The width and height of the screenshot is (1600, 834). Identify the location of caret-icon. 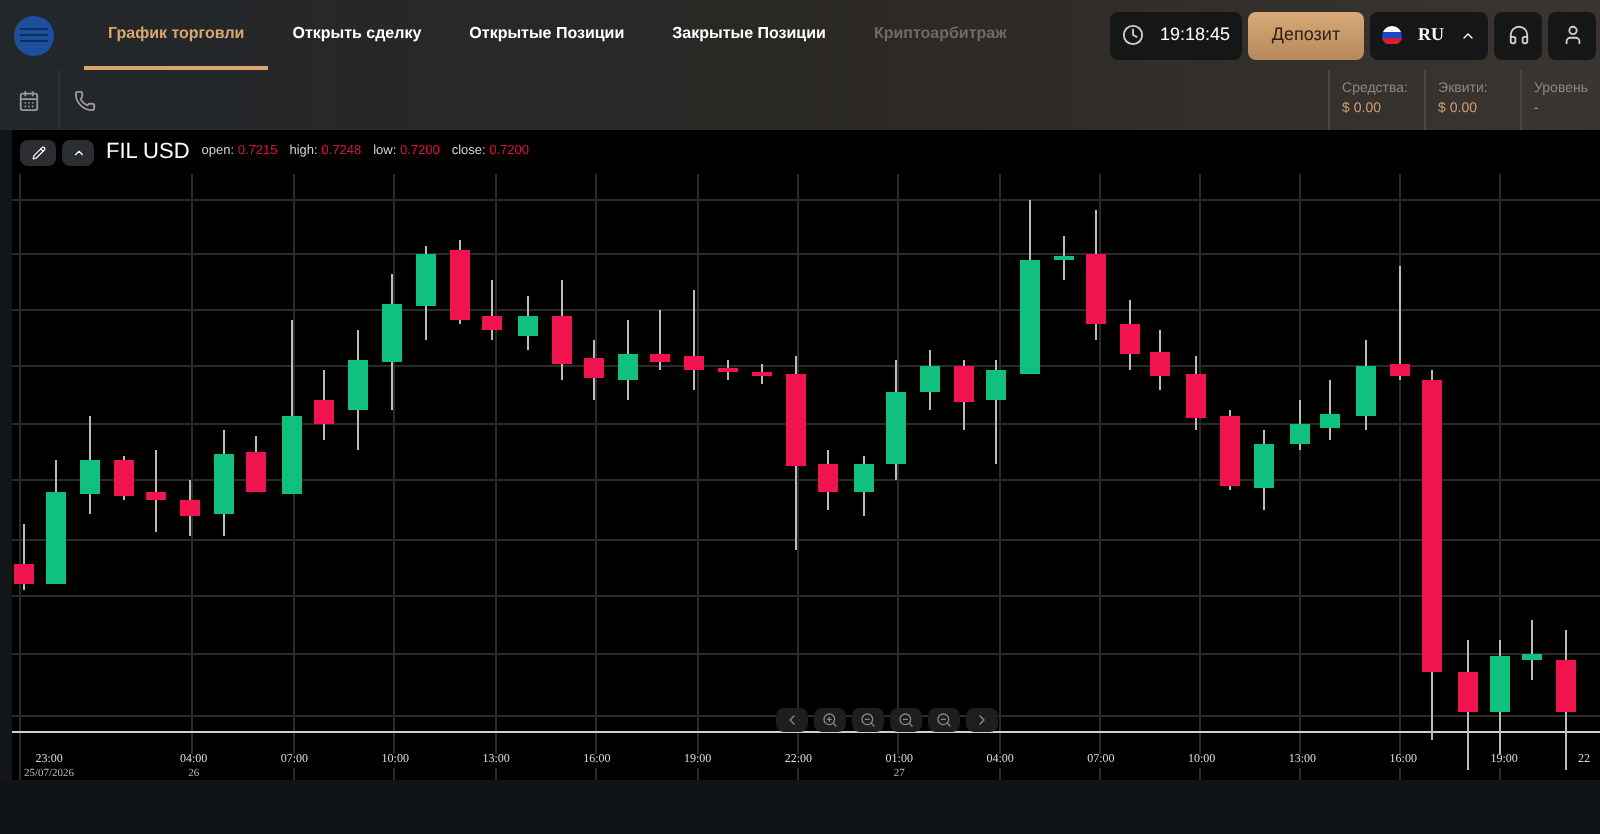
(78, 152).